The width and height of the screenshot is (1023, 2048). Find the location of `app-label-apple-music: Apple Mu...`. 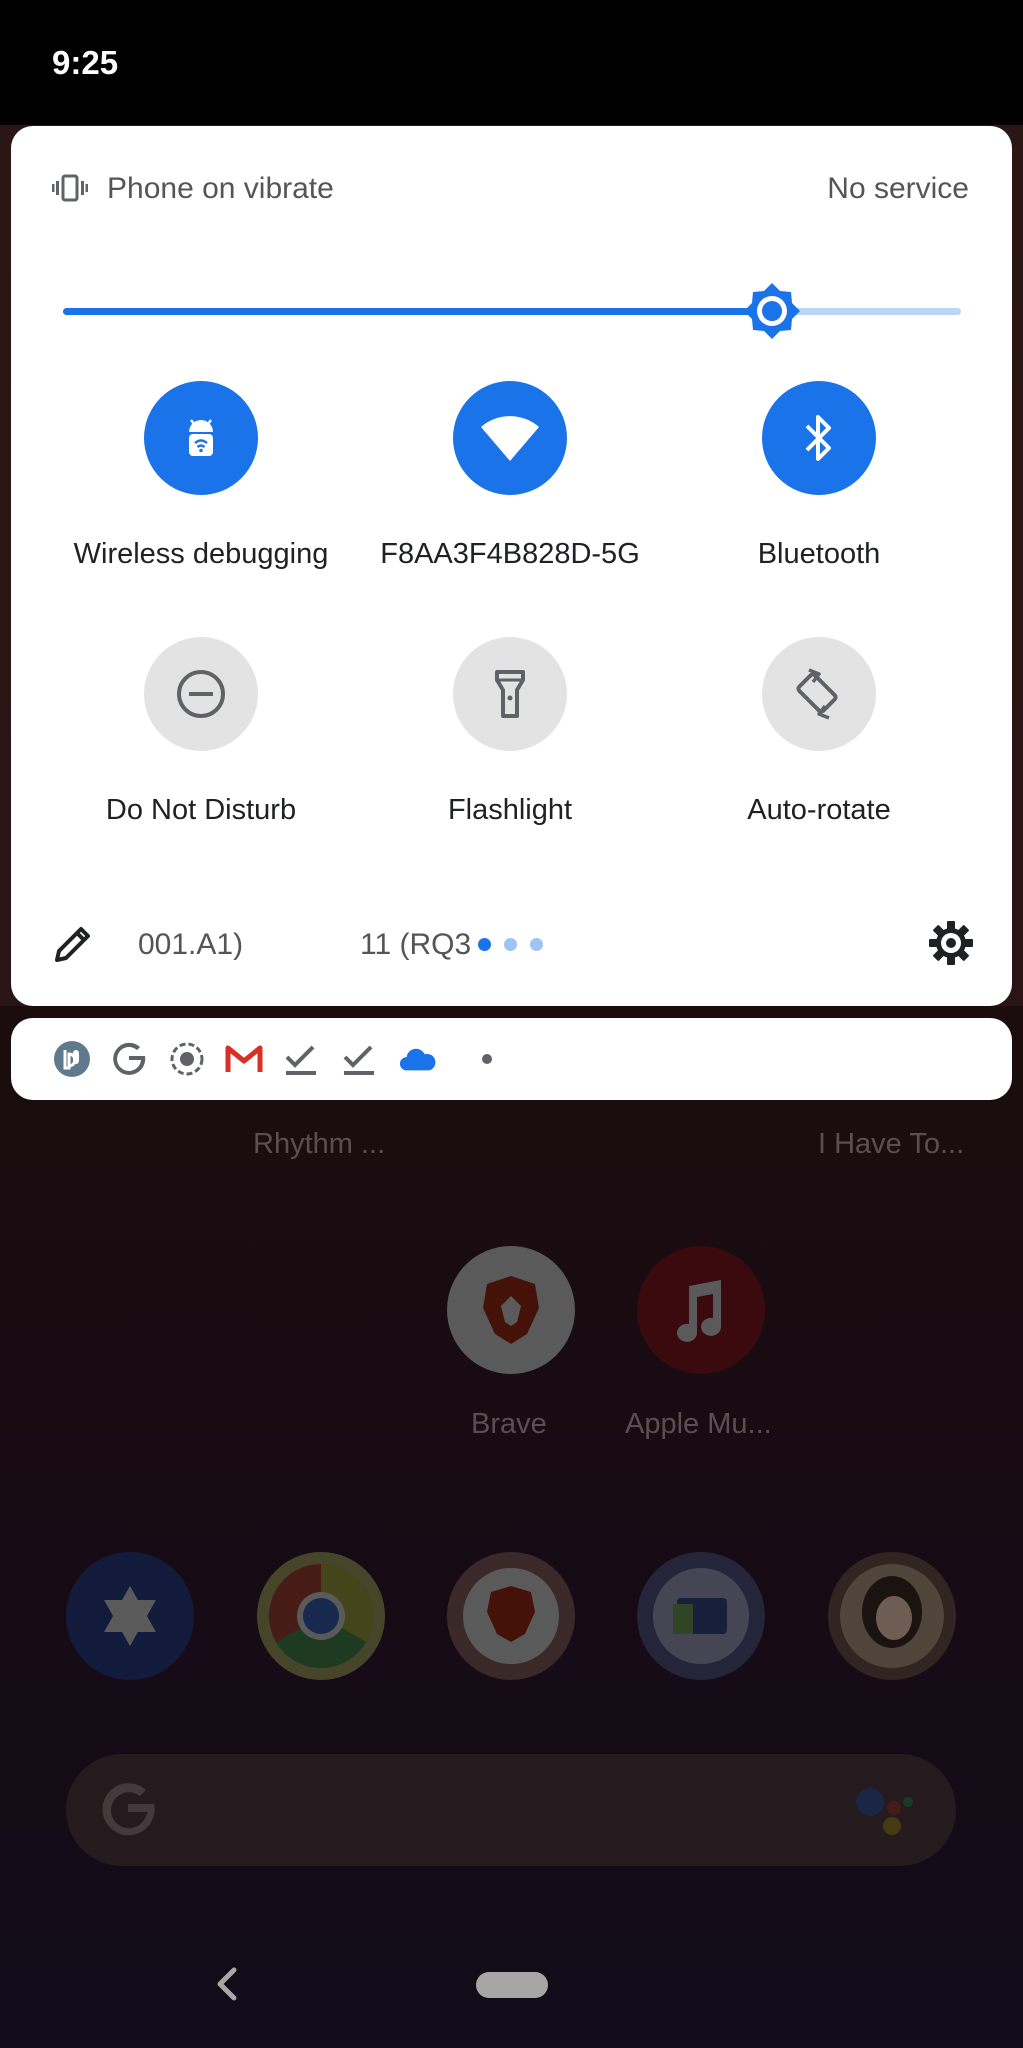

app-label-apple-music: Apple Mu... is located at coordinates (698, 1424).